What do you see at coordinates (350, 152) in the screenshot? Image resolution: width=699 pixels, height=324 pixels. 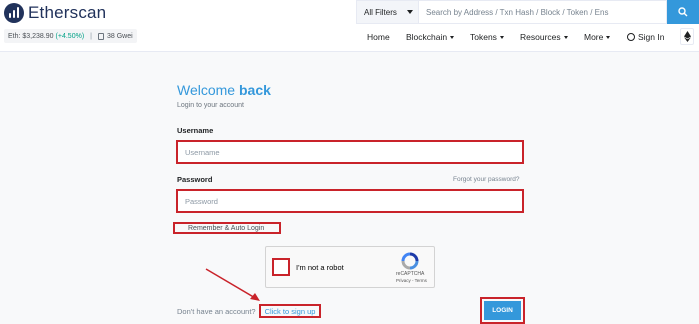 I see `username-field: Username` at bounding box center [350, 152].